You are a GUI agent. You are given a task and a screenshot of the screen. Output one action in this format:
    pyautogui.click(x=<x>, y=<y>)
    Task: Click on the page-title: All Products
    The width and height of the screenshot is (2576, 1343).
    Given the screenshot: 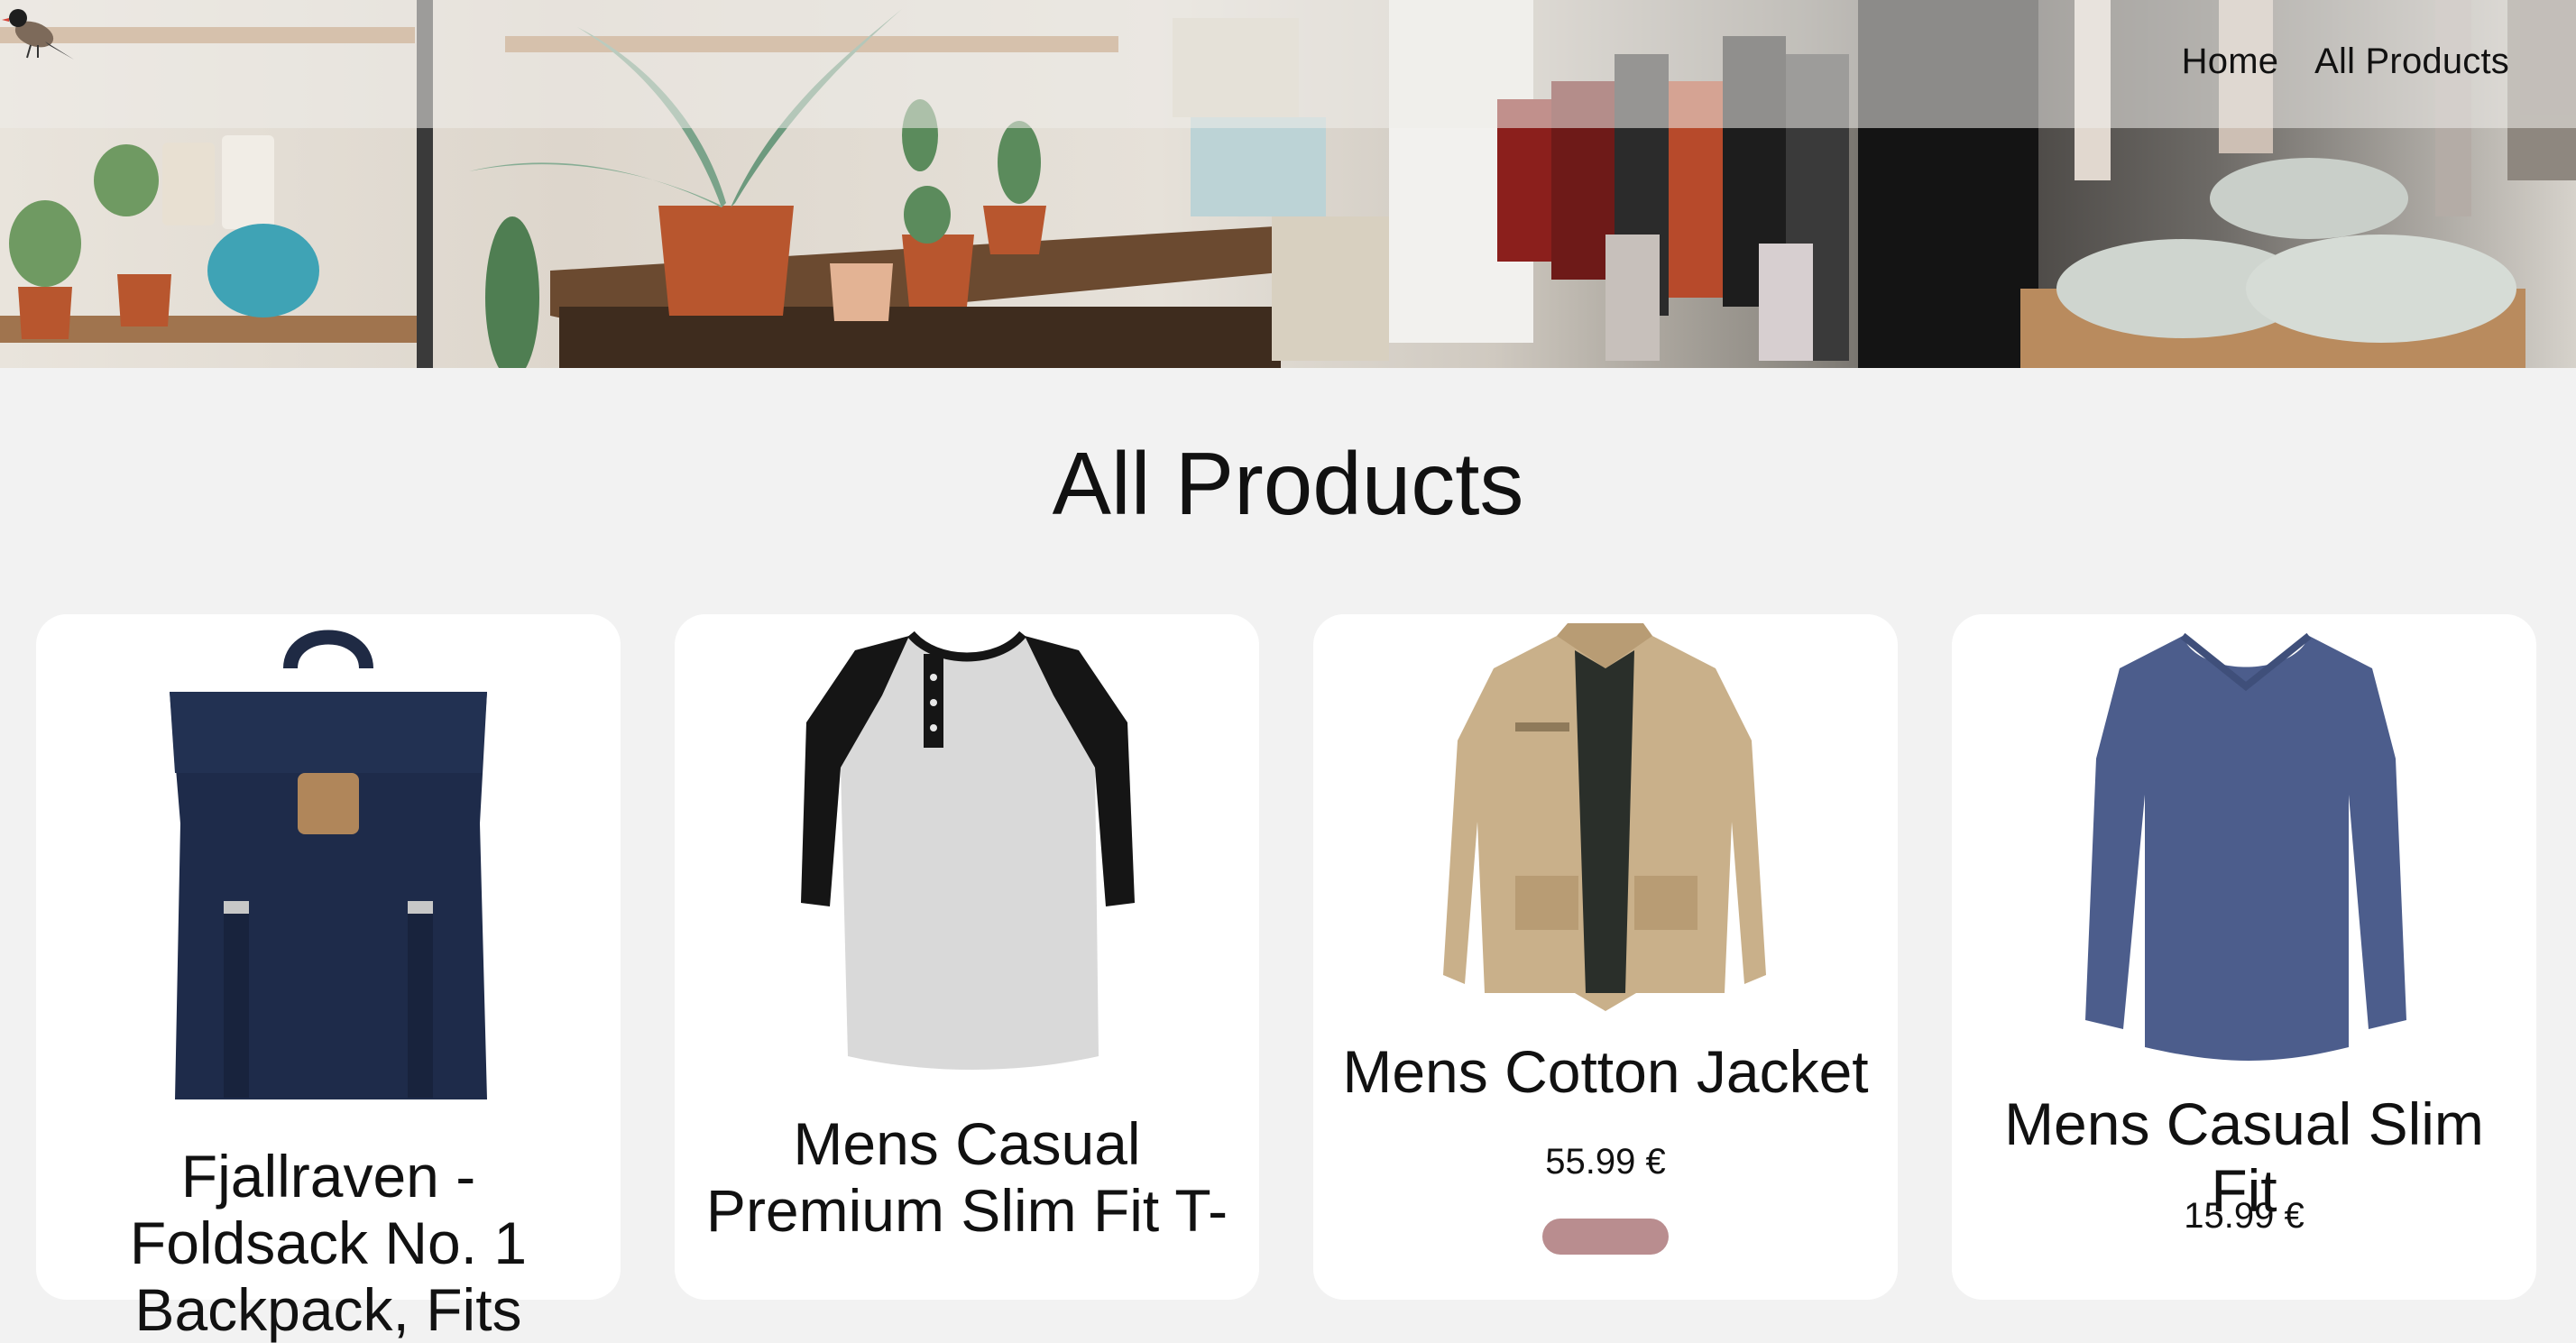 What is the action you would take?
    pyautogui.click(x=1288, y=484)
    